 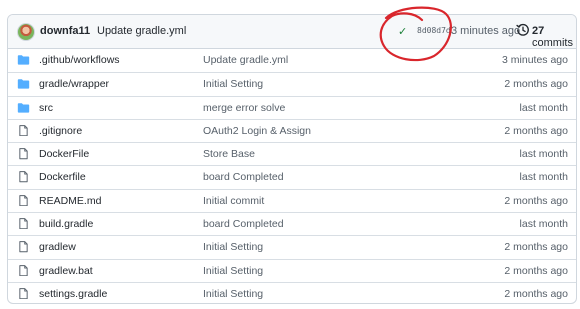 What do you see at coordinates (73, 294) in the screenshot?
I see `file-name-link: settings.gradle` at bounding box center [73, 294].